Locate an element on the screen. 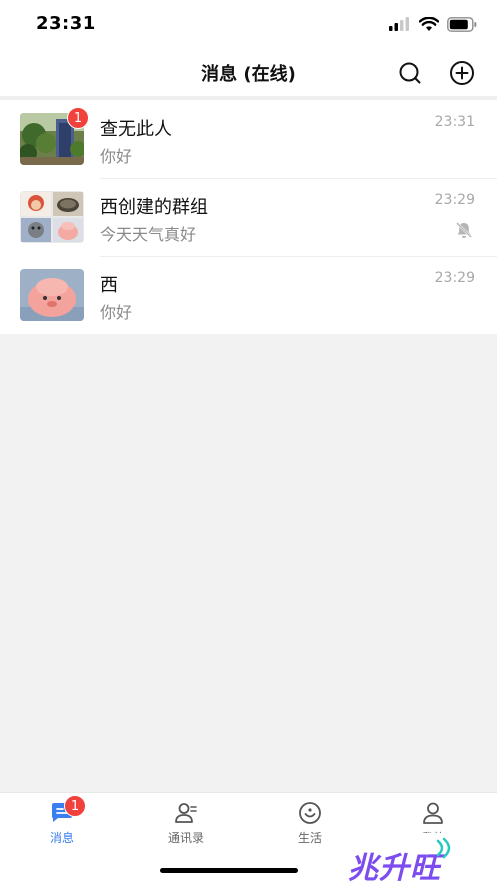 The width and height of the screenshot is (497, 883). smile-icon is located at coordinates (310, 813).